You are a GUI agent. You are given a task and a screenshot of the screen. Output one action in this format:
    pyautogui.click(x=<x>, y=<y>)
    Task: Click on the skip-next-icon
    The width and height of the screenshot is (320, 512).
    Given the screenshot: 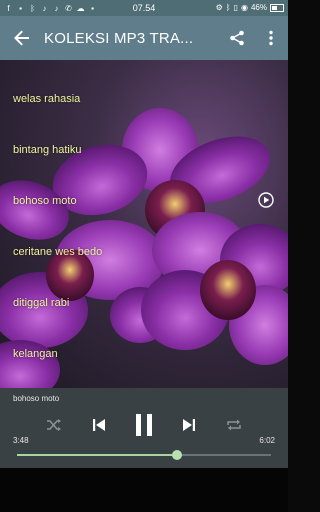 What is the action you would take?
    pyautogui.click(x=189, y=425)
    